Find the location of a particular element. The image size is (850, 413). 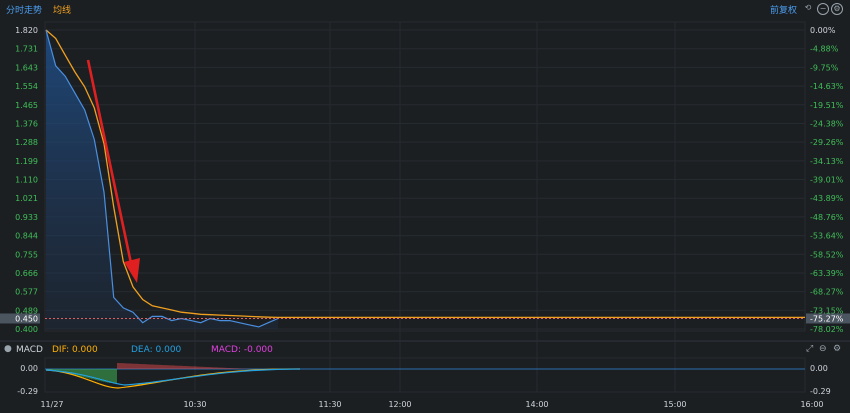

price-tick-label: 1.110 is located at coordinates (26, 180).